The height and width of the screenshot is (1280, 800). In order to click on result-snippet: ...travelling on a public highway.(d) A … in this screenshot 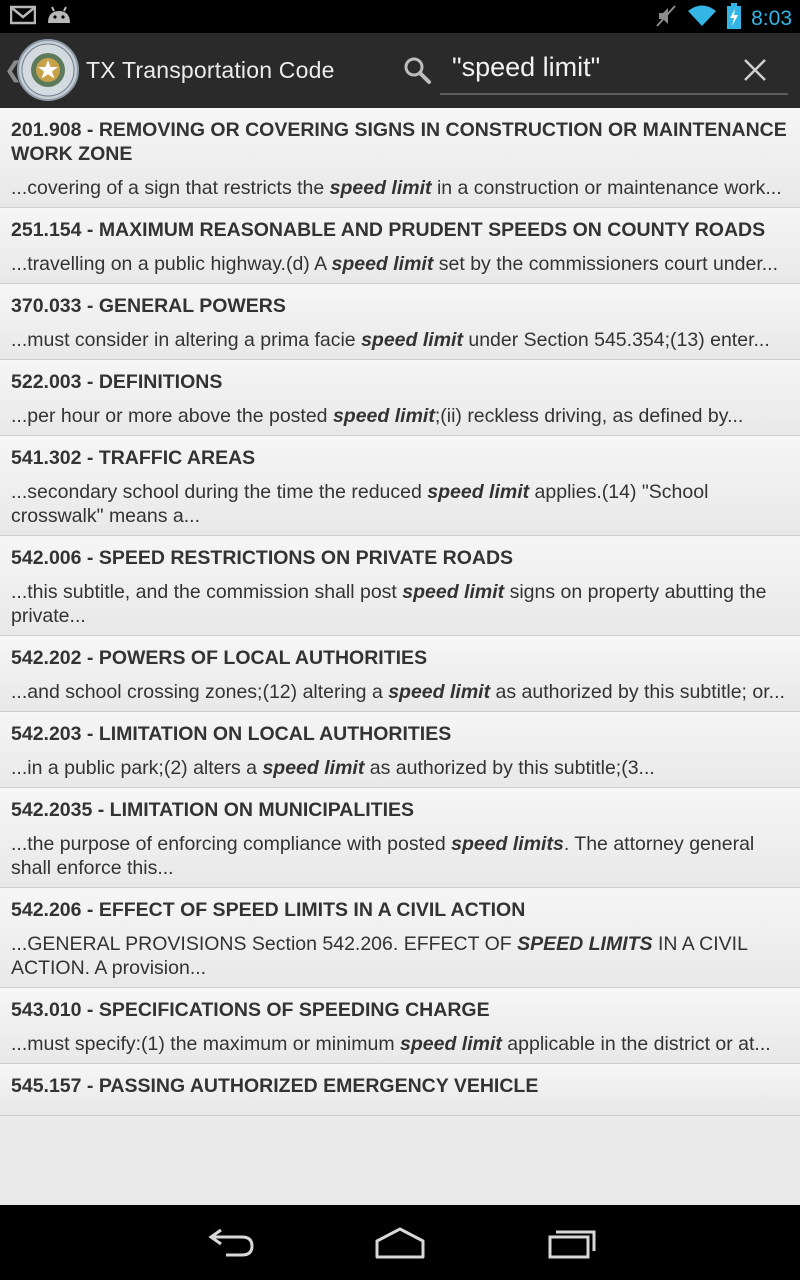, I will do `click(395, 264)`.